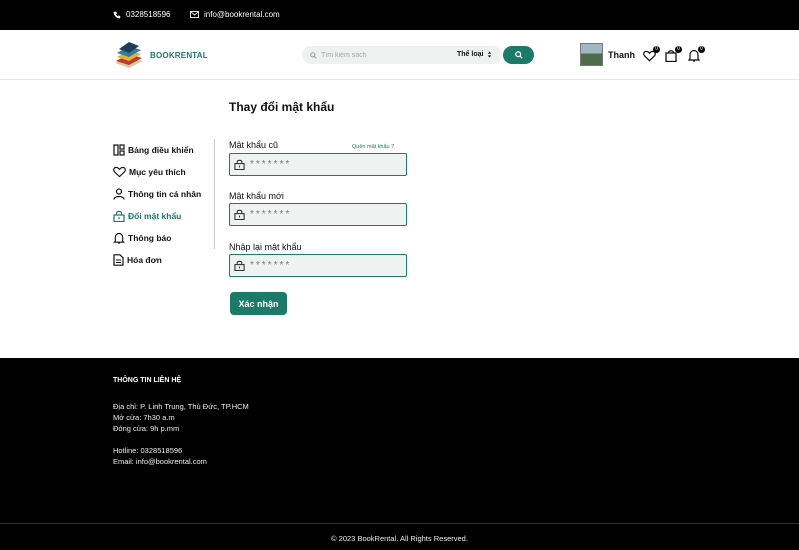 This screenshot has height=550, width=799. What do you see at coordinates (399, 538) in the screenshot?
I see `copyright-text: © 2023 BookRental. All Rights Reserved.` at bounding box center [399, 538].